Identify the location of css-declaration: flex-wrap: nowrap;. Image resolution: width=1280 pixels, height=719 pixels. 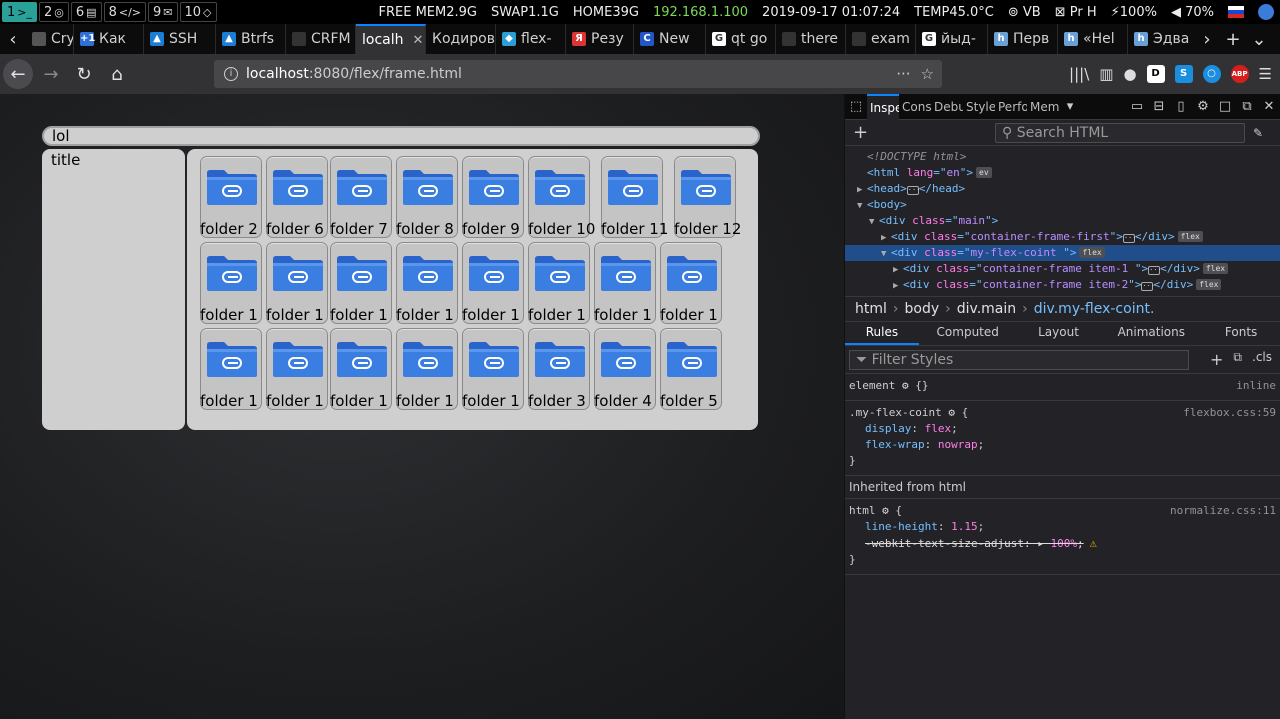
(1062, 445).